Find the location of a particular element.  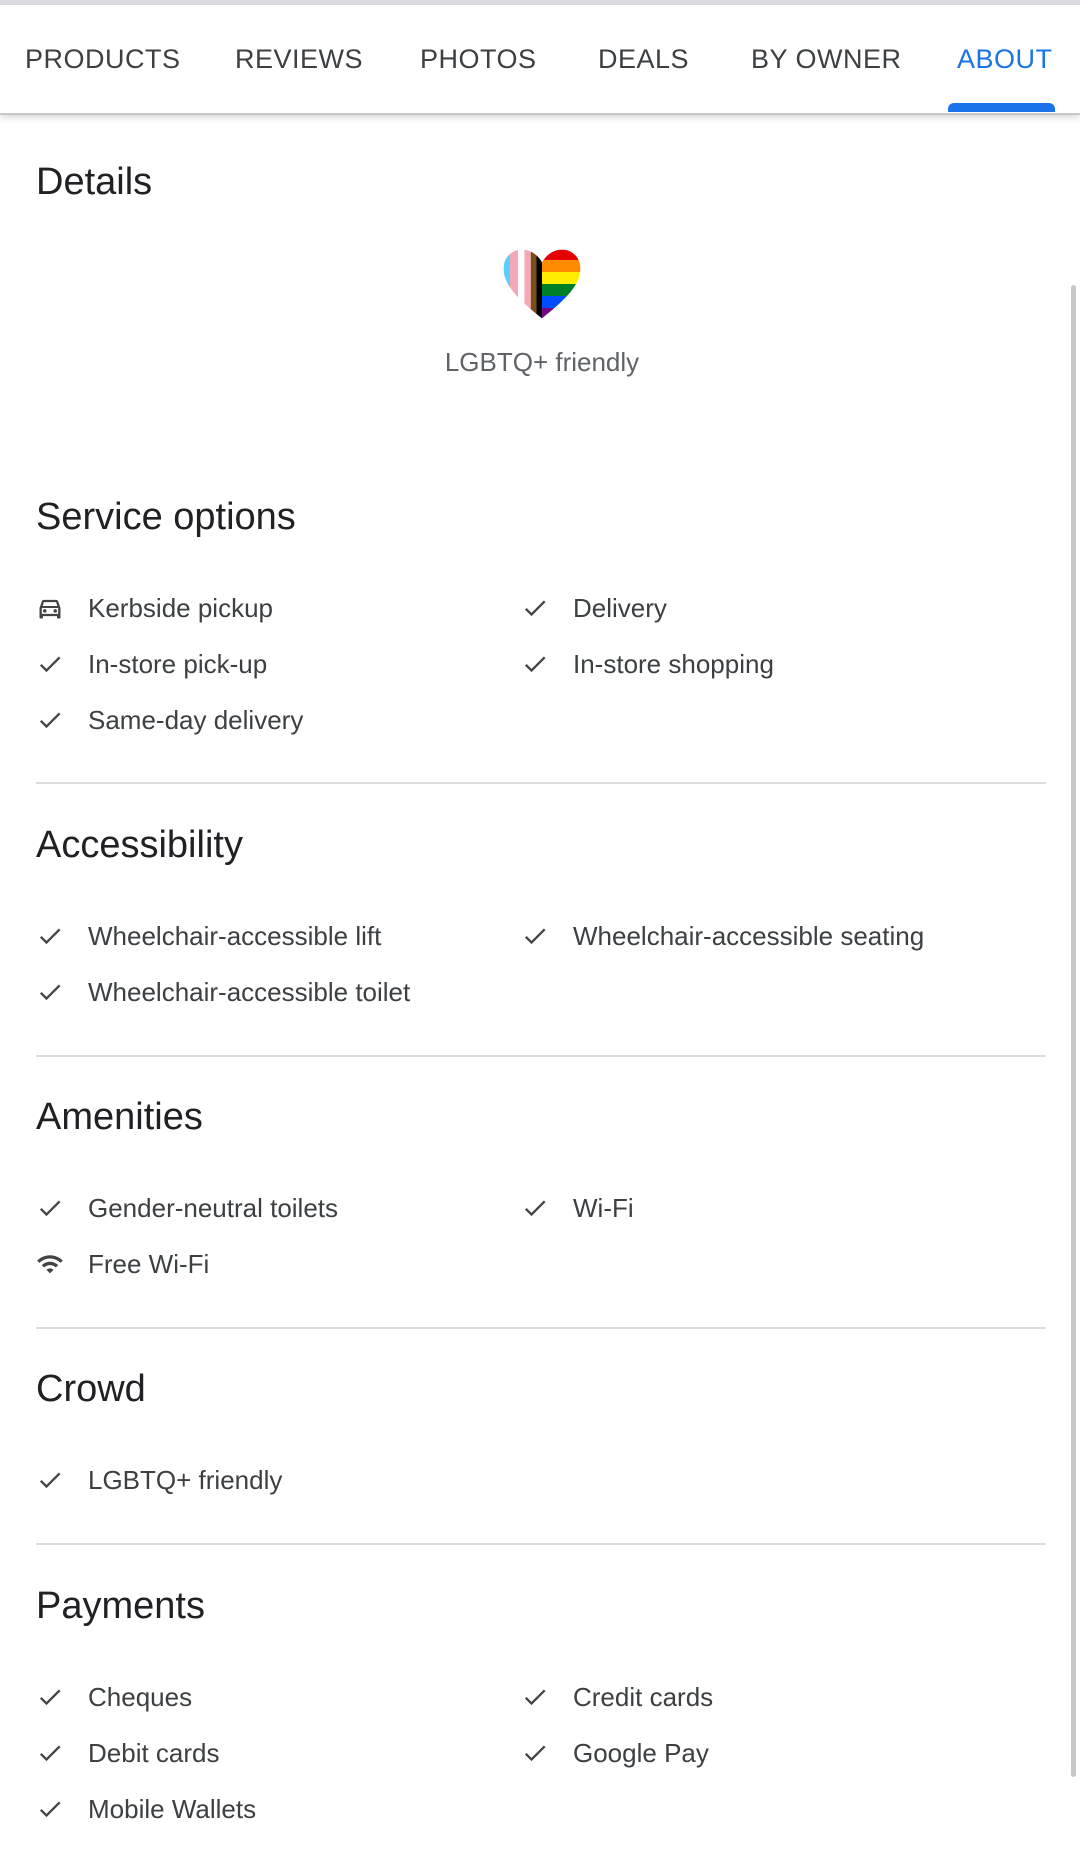

wifi-icon is located at coordinates (50, 1264).